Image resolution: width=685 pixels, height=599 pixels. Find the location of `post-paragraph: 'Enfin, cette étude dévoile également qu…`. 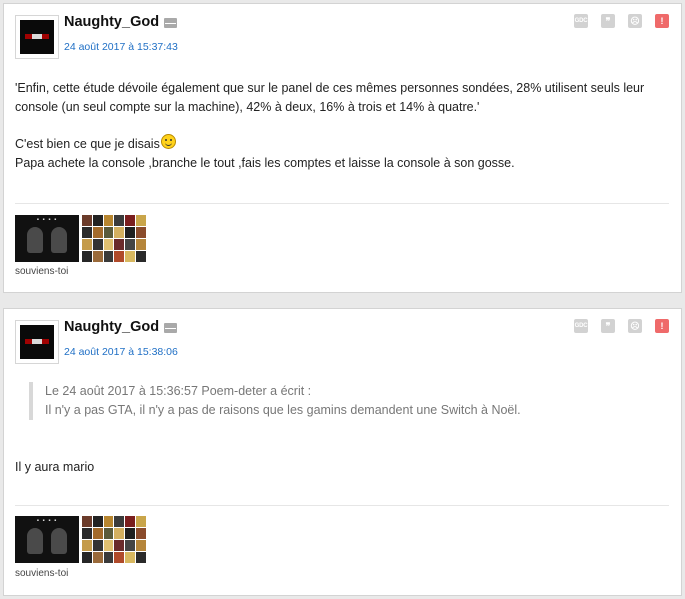

post-paragraph: 'Enfin, cette étude dévoile également qu… is located at coordinates (330, 97).